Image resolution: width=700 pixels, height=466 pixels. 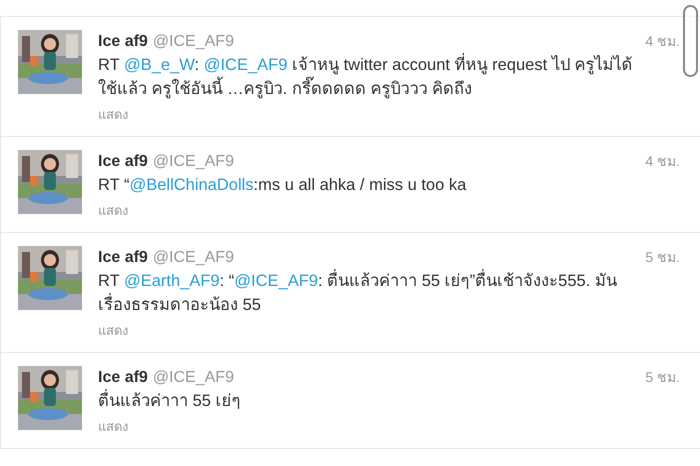 What do you see at coordinates (367, 293) in the screenshot?
I see `tweet-text: RT @Earth_AF9: “@ICE_AF9: ตื่นแล้วค่าาา 55 เย่ๆ”ตื่นเช้าจังงะ555. มันเรื่องธรรมดาอะน้อง 55` at bounding box center [367, 293].